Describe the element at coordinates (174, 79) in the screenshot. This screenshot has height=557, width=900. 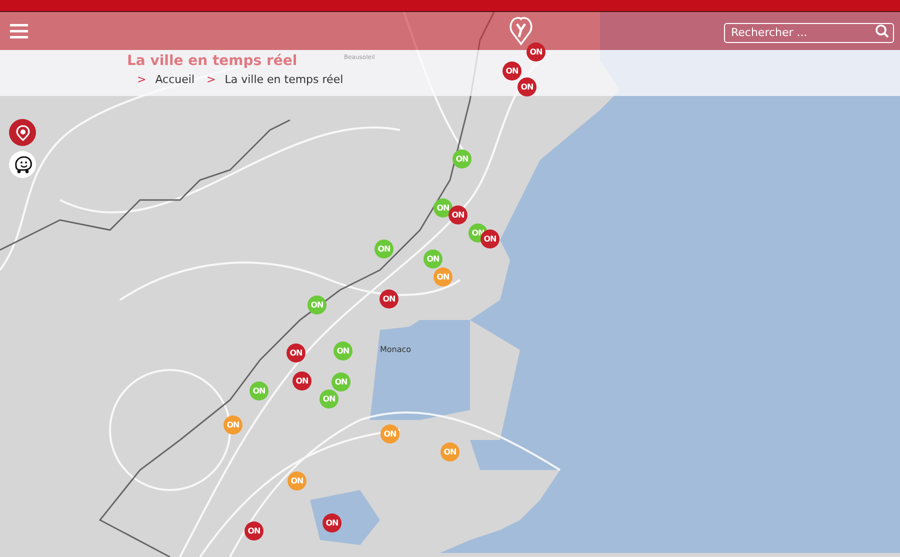
I see `breadcrumb-link: Accueil` at that location.